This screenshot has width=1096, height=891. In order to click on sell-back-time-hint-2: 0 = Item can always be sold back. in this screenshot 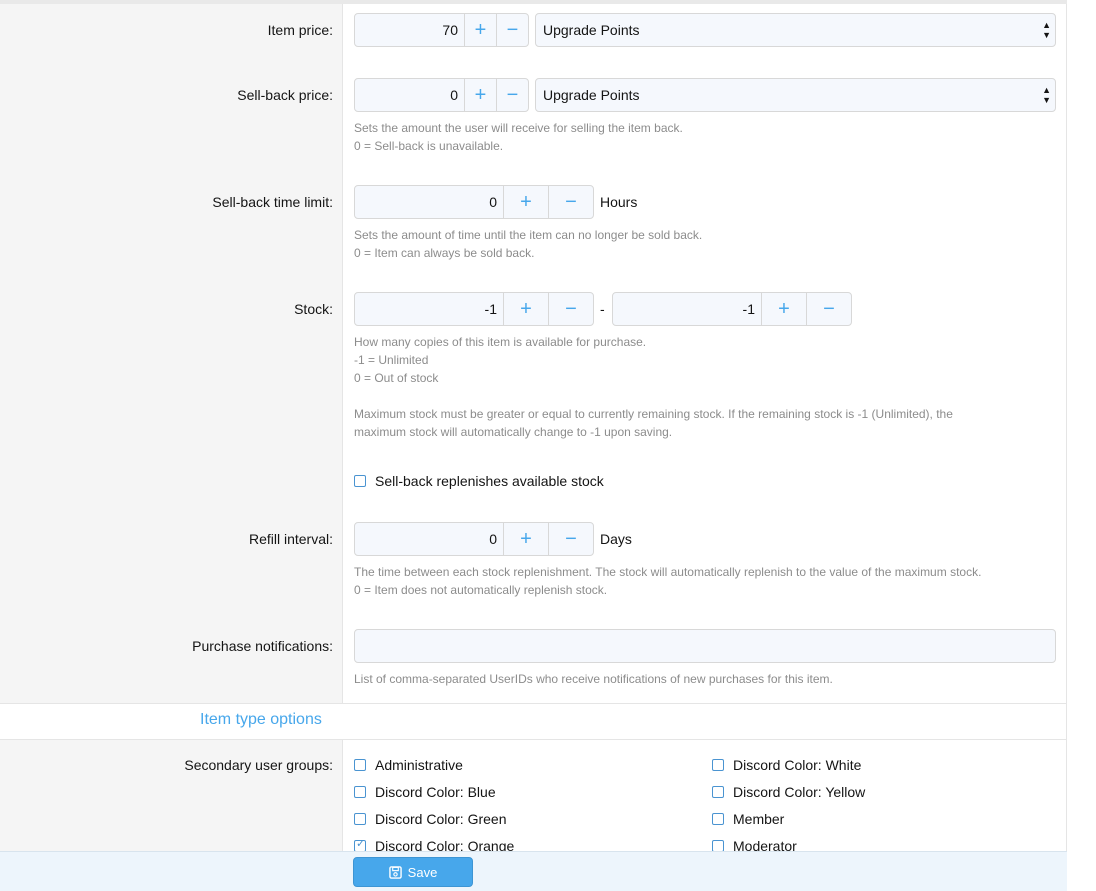, I will do `click(444, 253)`.